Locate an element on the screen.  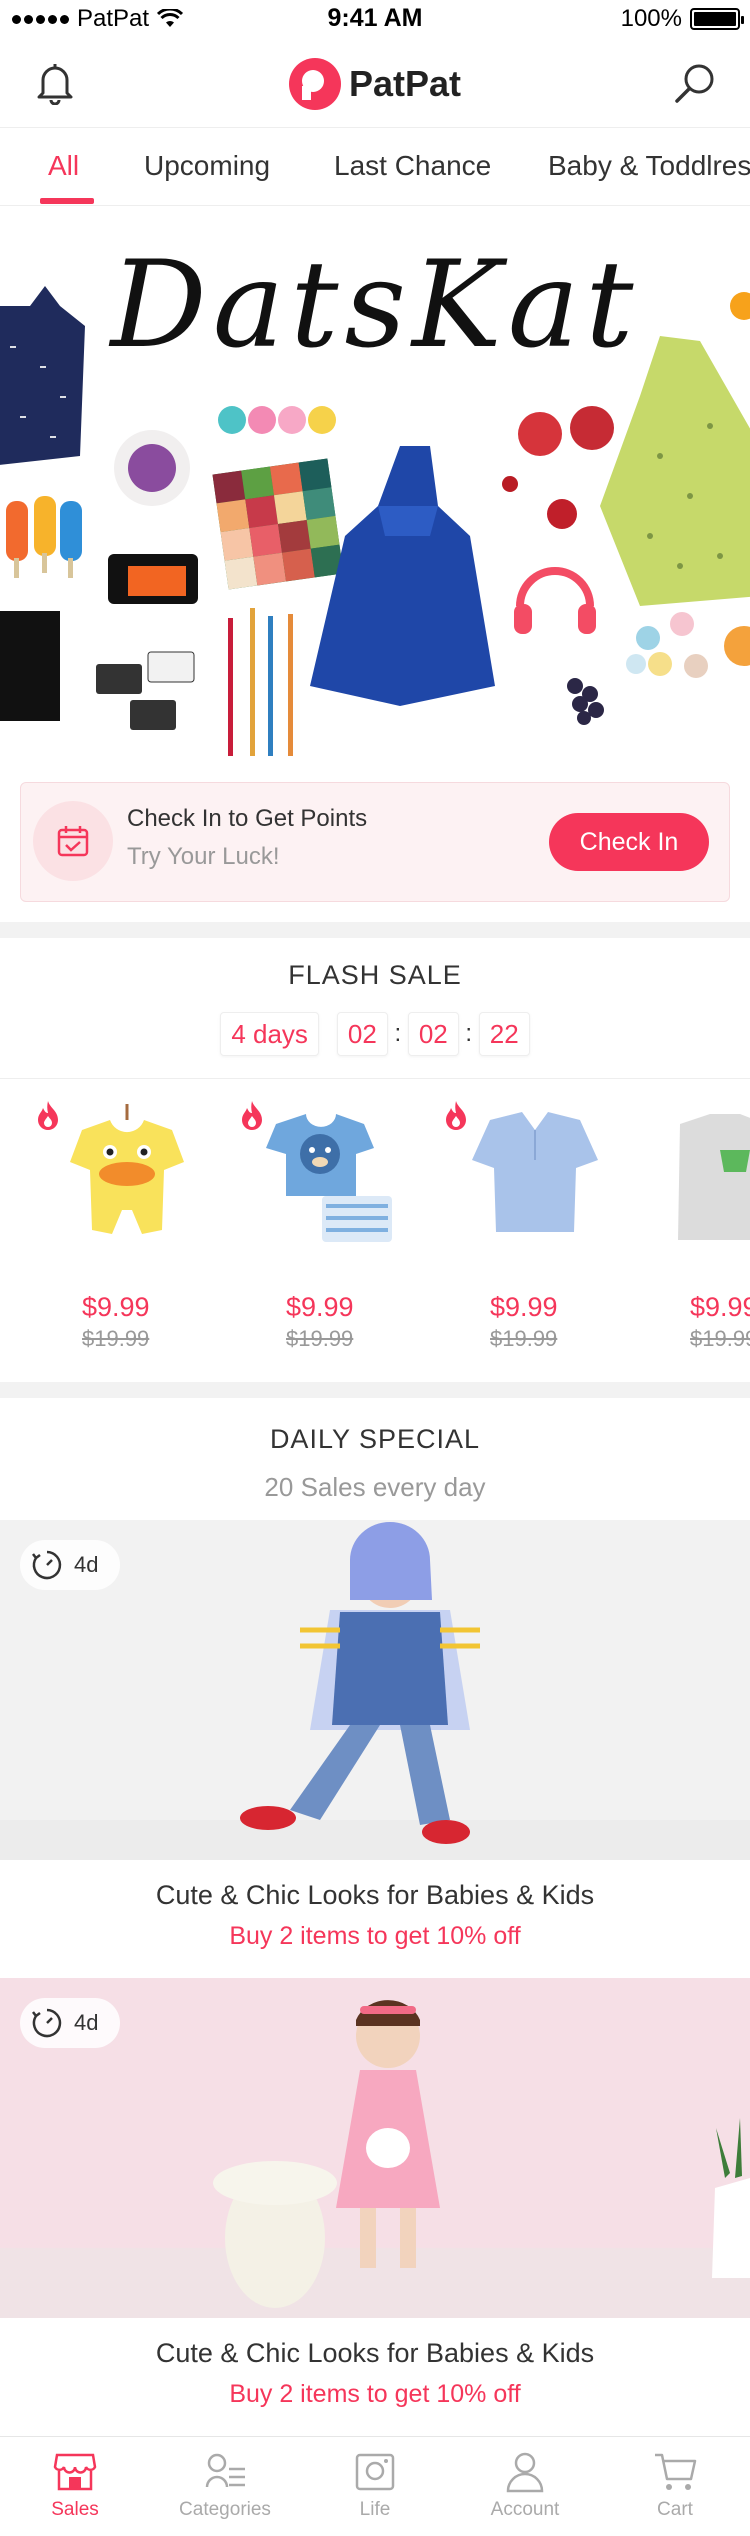
brand-name: PatPat is located at coordinates (405, 83).